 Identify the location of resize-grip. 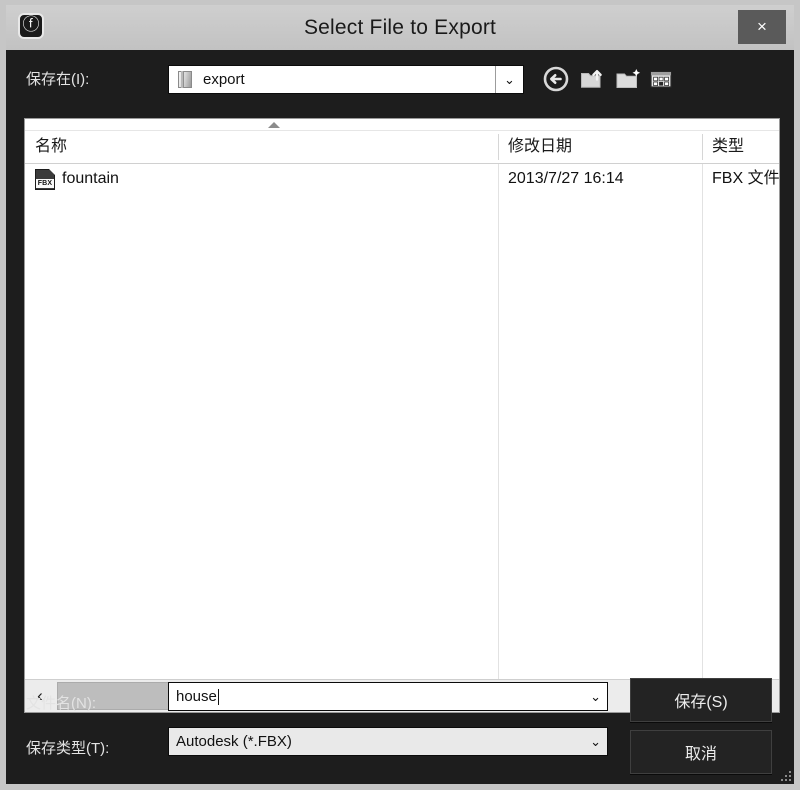
(784, 774).